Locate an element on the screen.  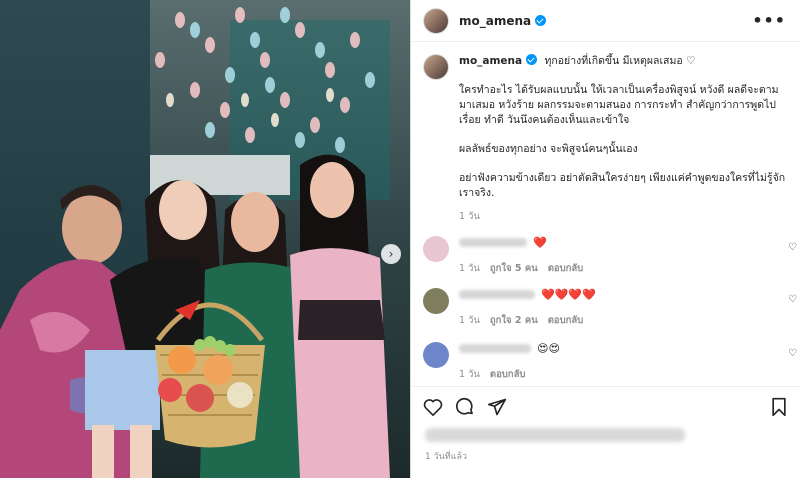
share-send-icon is located at coordinates (497, 407).